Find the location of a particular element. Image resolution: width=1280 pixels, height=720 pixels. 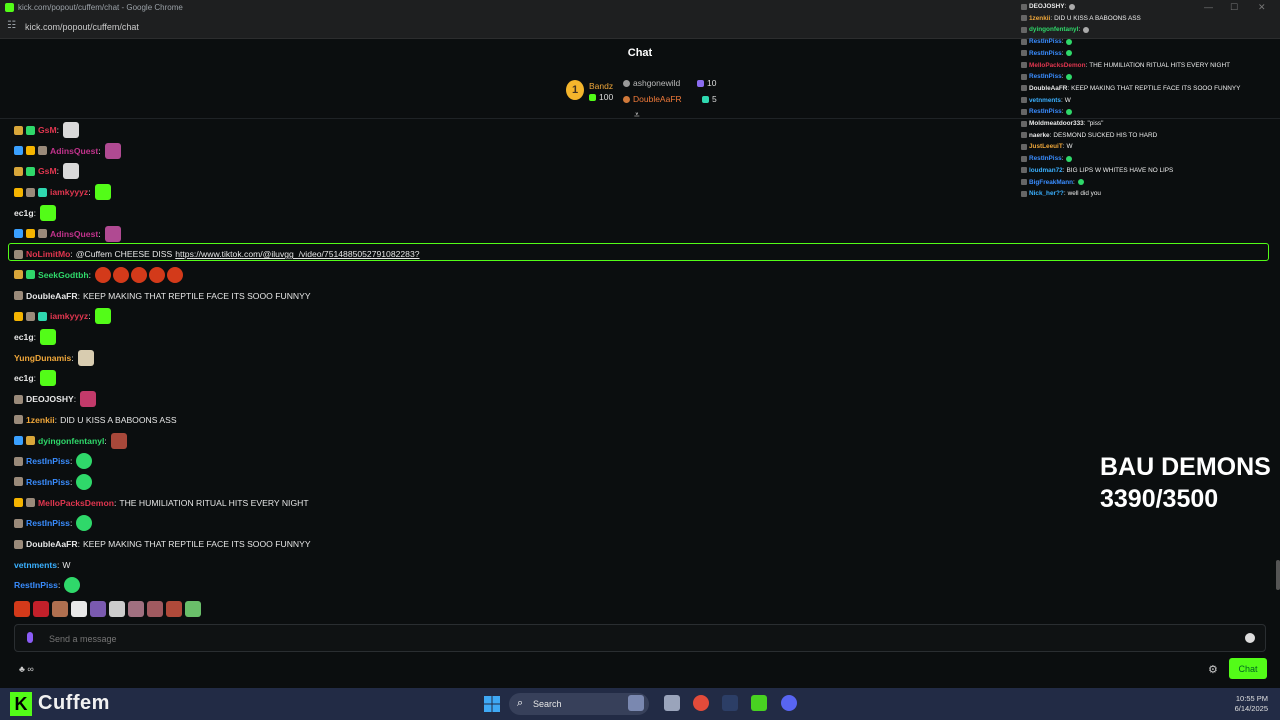

chat-message: vetnments: W is located at coordinates (42, 565).